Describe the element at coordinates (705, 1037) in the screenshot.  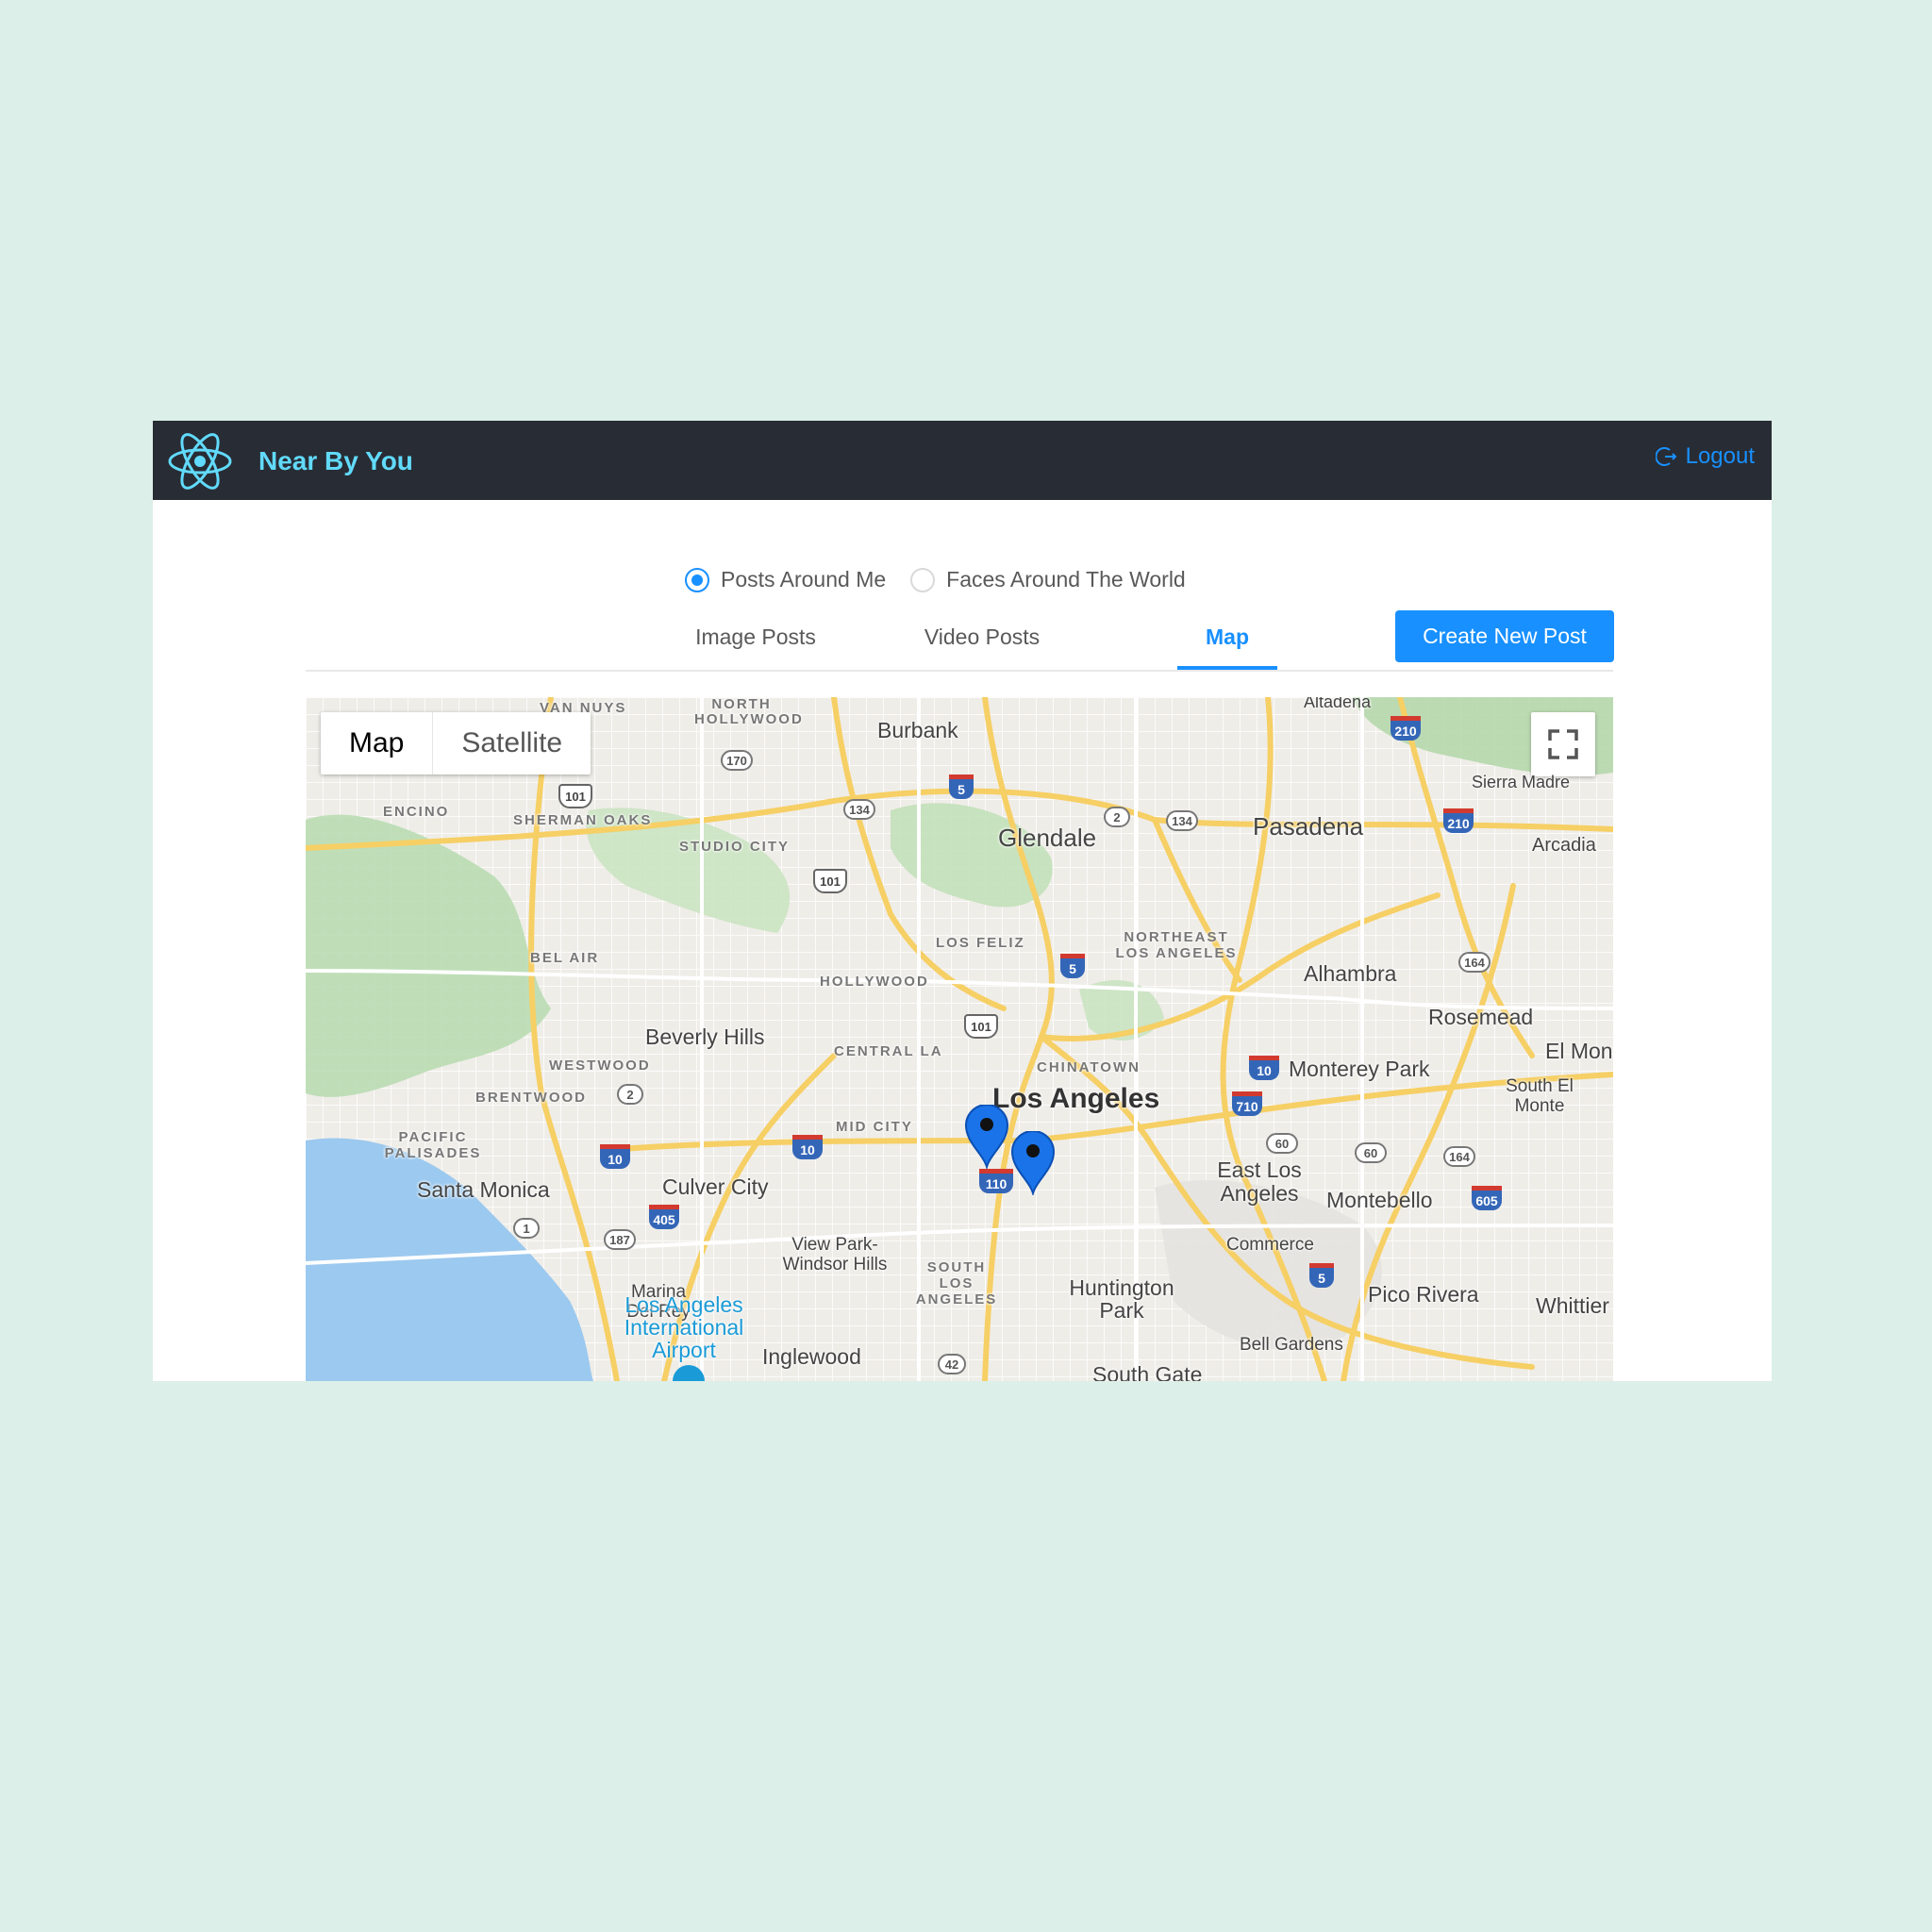
I see `map-label-beverly-hills: Beverly Hills` at that location.